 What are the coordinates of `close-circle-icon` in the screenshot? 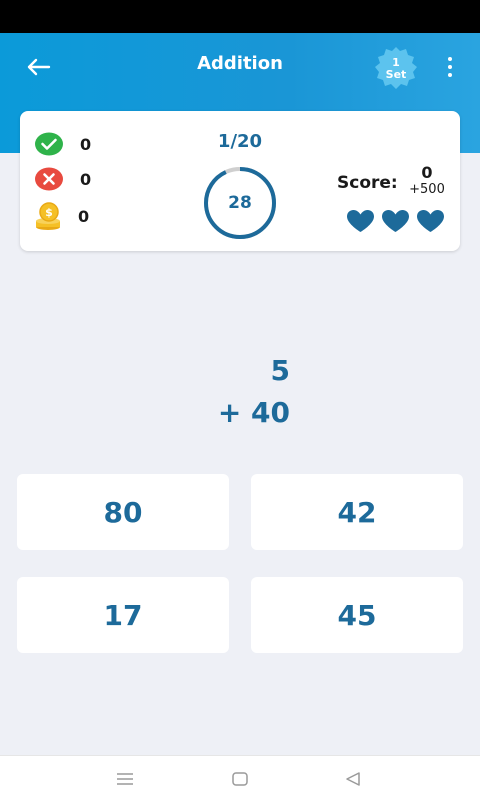 It's located at (49, 179).